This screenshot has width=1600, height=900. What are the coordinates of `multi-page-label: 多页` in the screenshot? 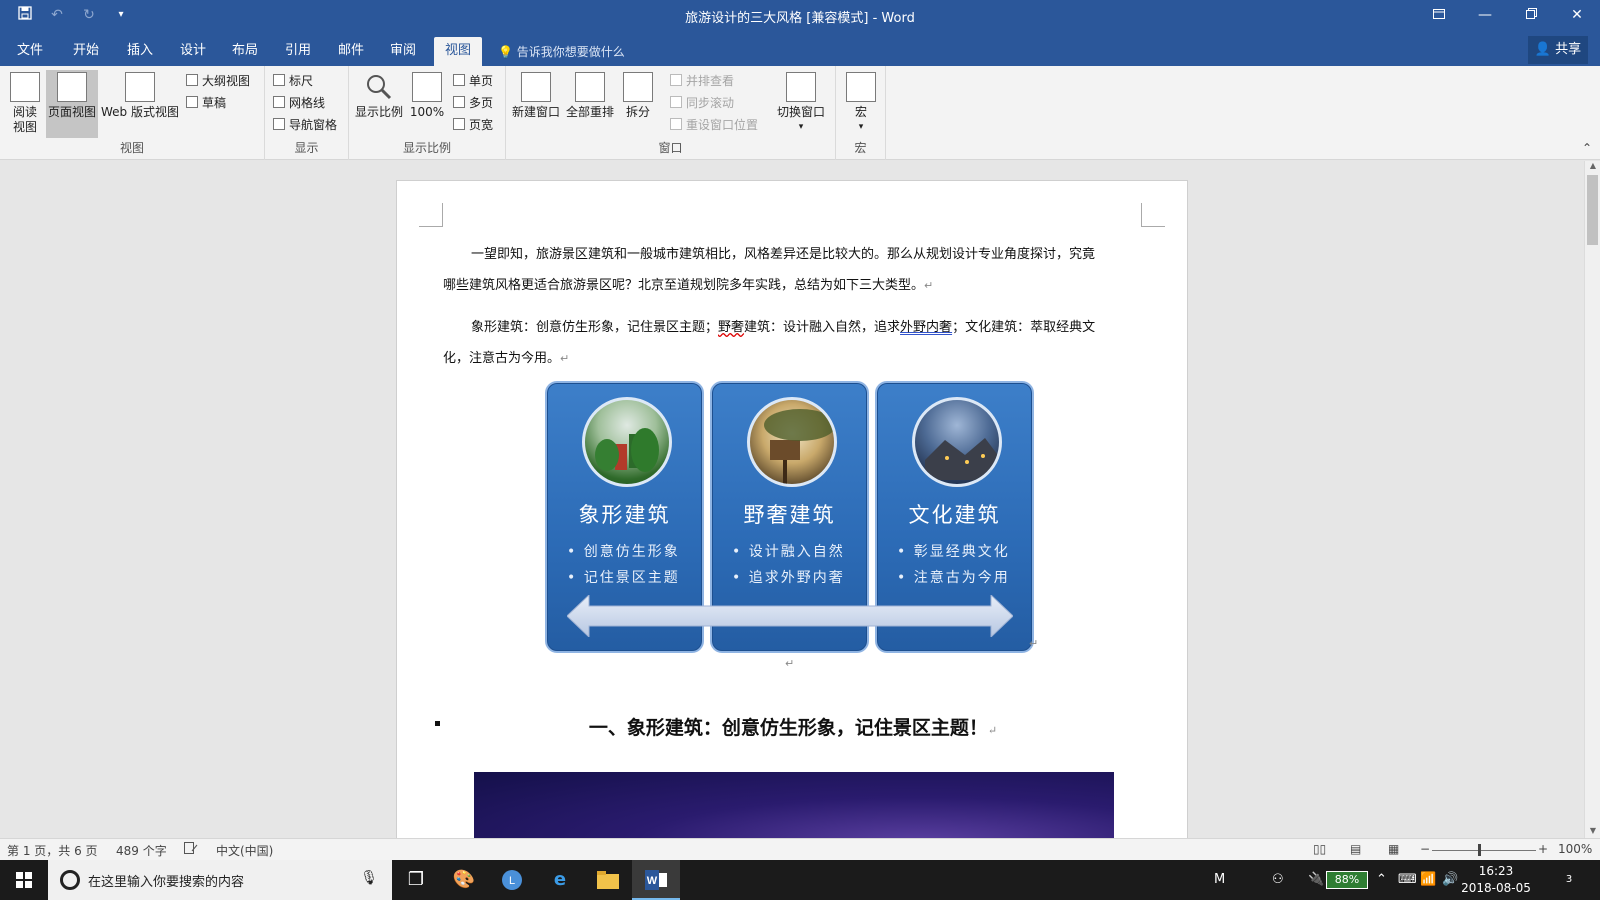 It's located at (481, 102).